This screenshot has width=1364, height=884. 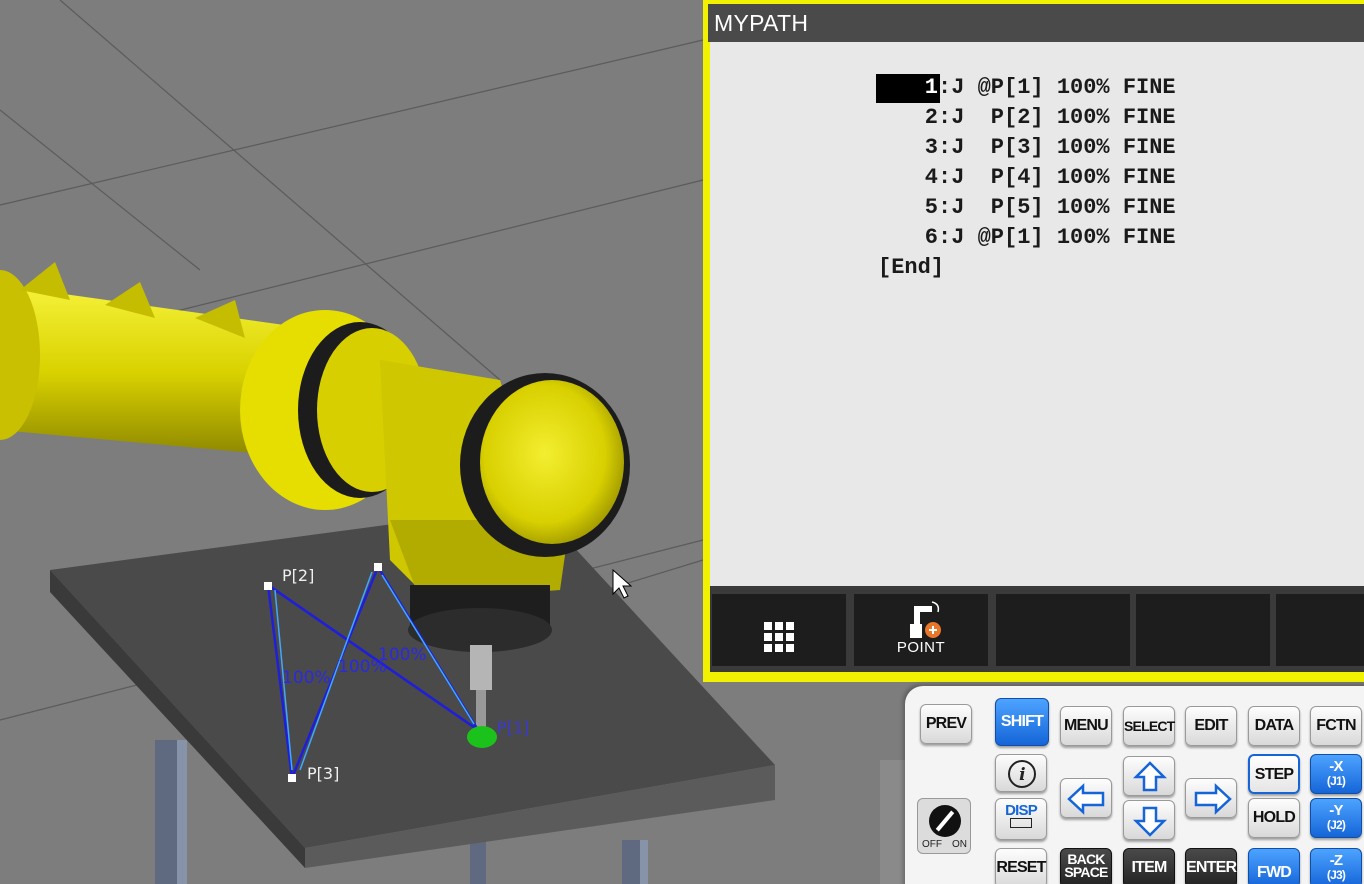 I want to click on f2-point-button: POINT, so click(x=921, y=630).